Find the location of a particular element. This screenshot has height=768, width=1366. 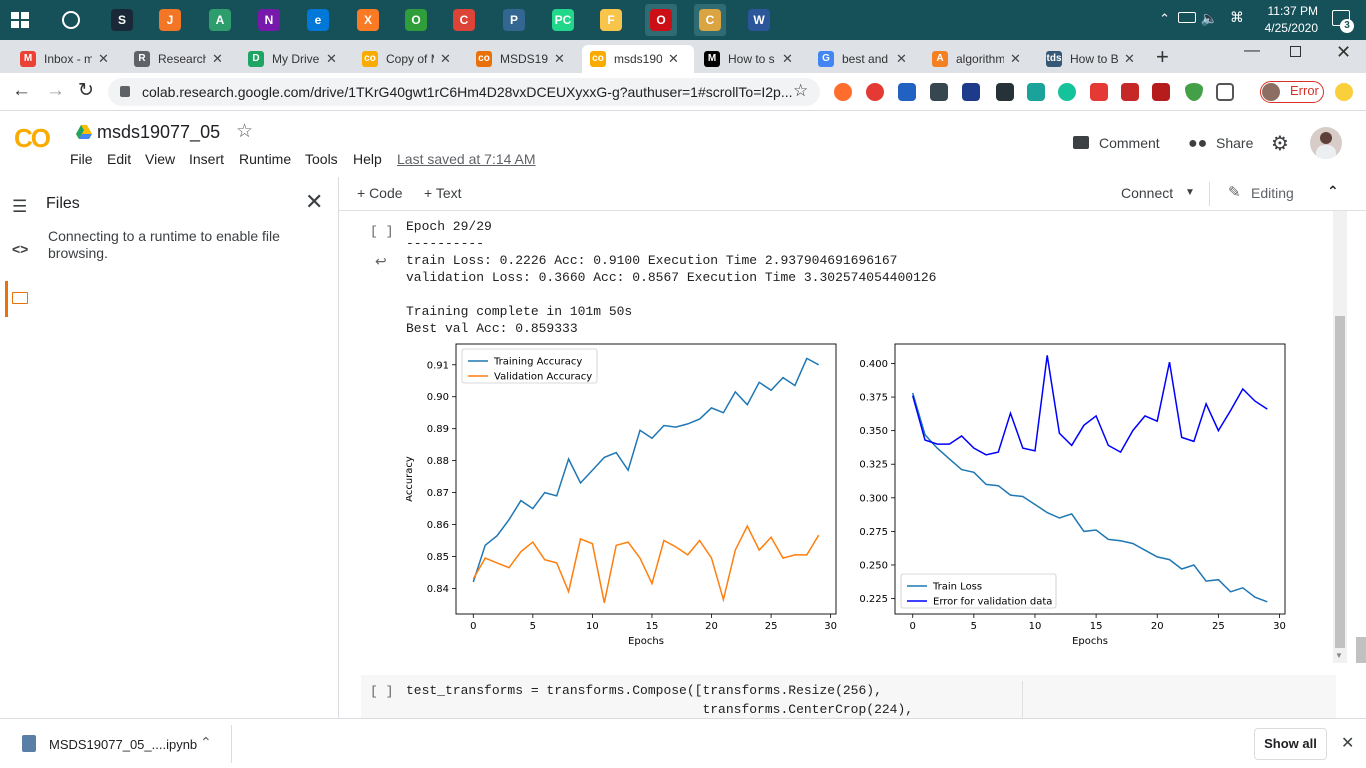

browser-tab: Aalgorithm ✕ is located at coordinates (980, 59).